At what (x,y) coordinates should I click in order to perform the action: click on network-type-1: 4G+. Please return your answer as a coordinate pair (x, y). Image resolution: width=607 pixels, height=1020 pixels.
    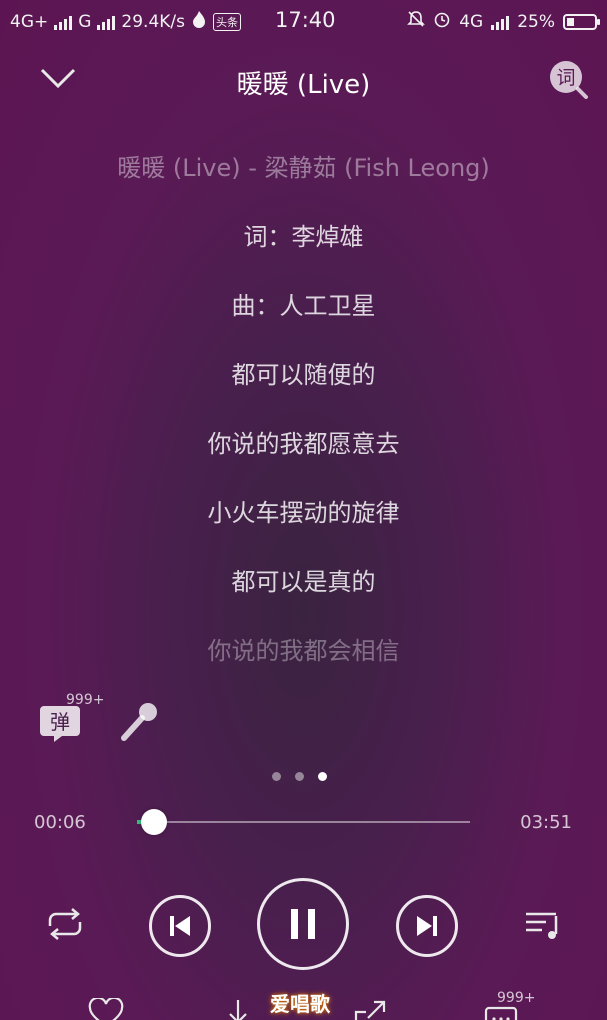
    Looking at the image, I should click on (29, 21).